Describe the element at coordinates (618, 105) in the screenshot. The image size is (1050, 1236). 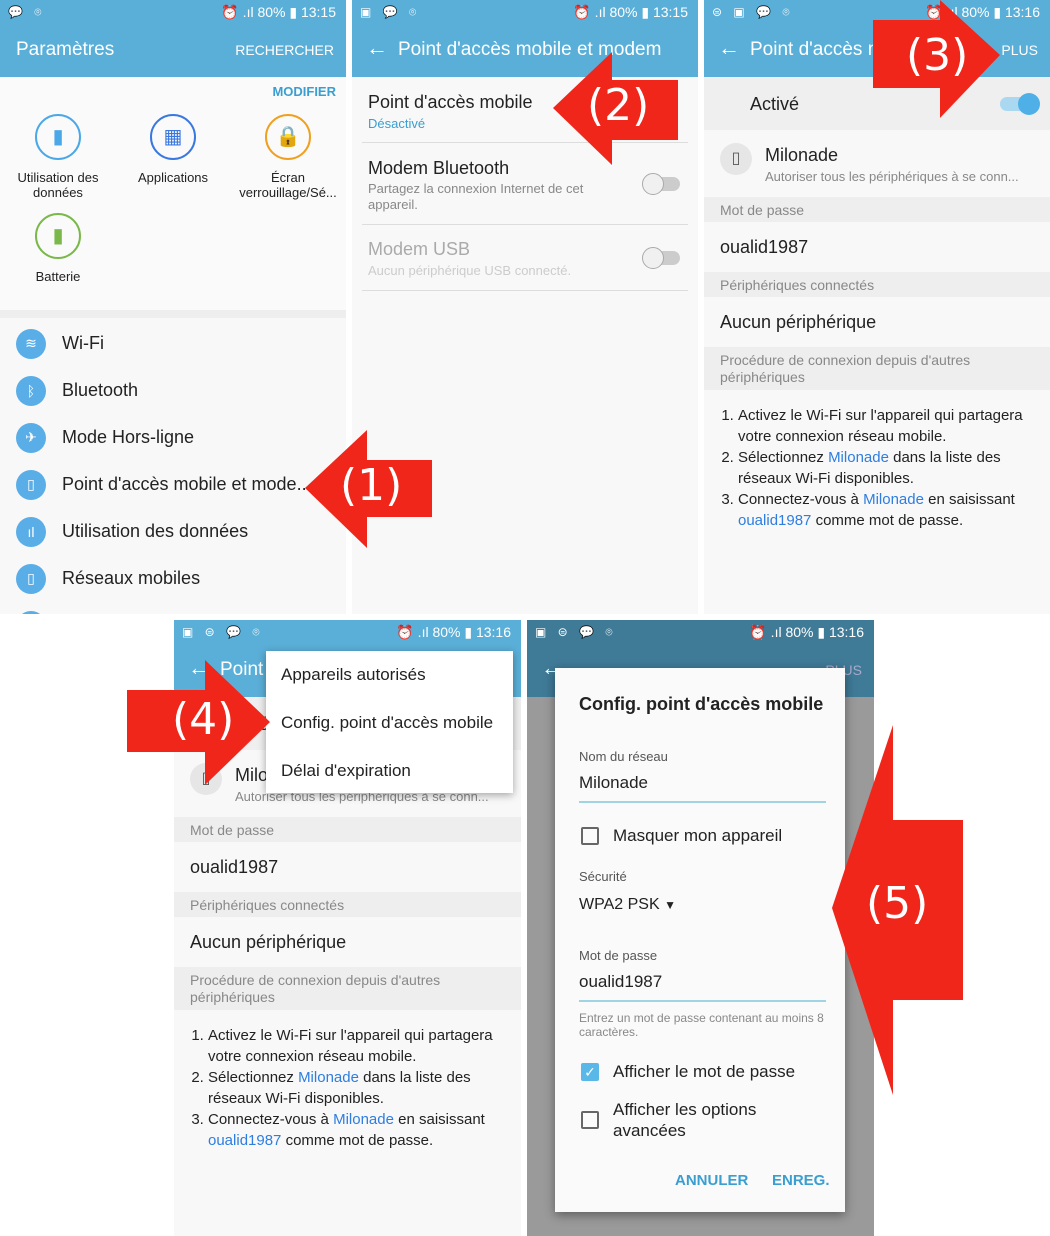
I see `arrow-label-2: (2)` at that location.